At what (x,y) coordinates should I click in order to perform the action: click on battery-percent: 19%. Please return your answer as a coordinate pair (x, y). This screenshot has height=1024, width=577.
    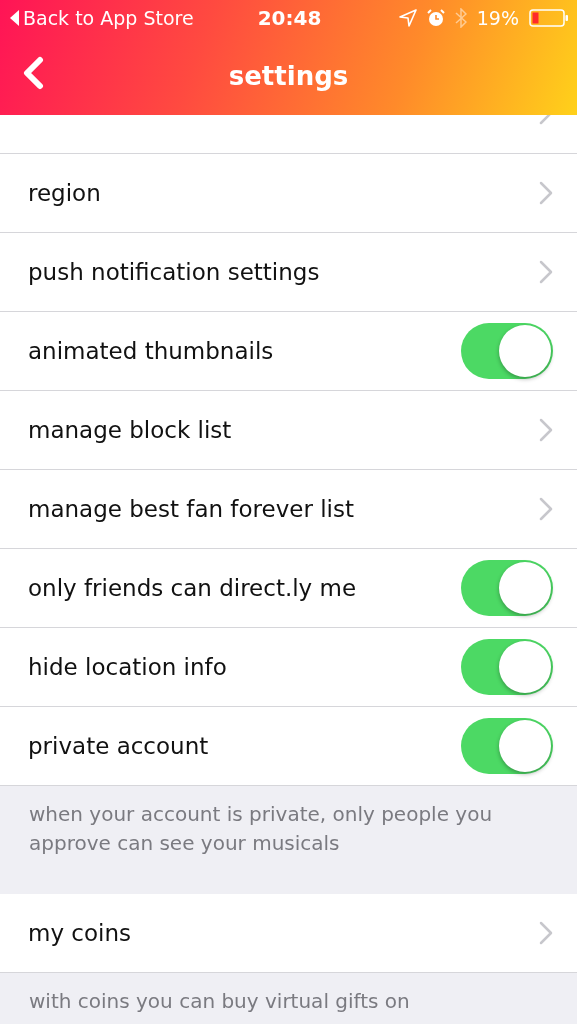
    Looking at the image, I should click on (497, 18).